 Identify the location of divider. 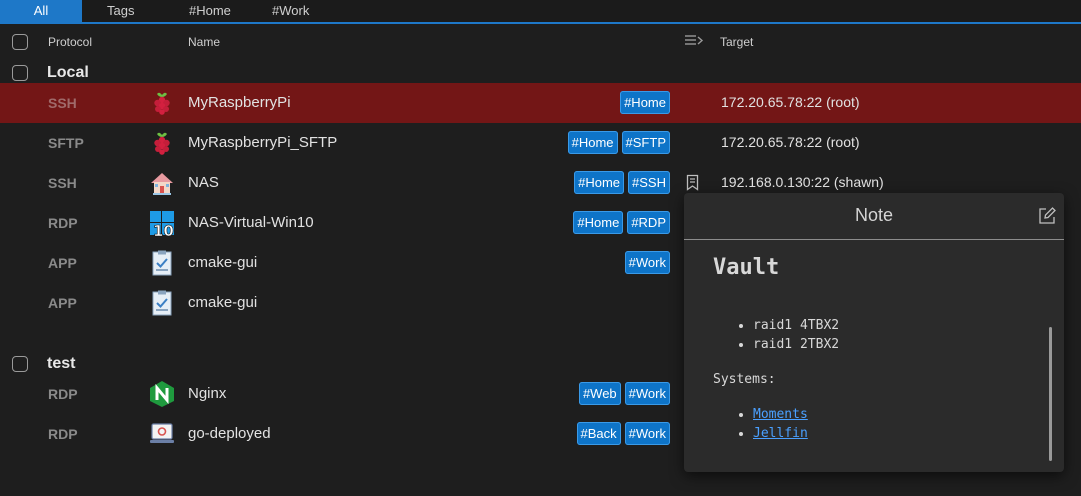
(874, 239).